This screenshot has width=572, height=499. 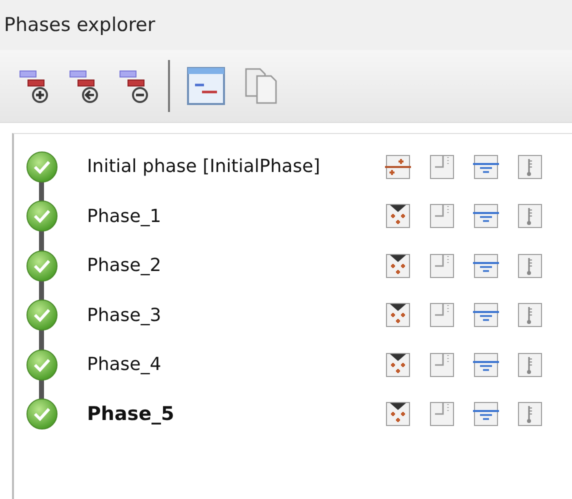 I want to click on window-icon, so click(x=206, y=86).